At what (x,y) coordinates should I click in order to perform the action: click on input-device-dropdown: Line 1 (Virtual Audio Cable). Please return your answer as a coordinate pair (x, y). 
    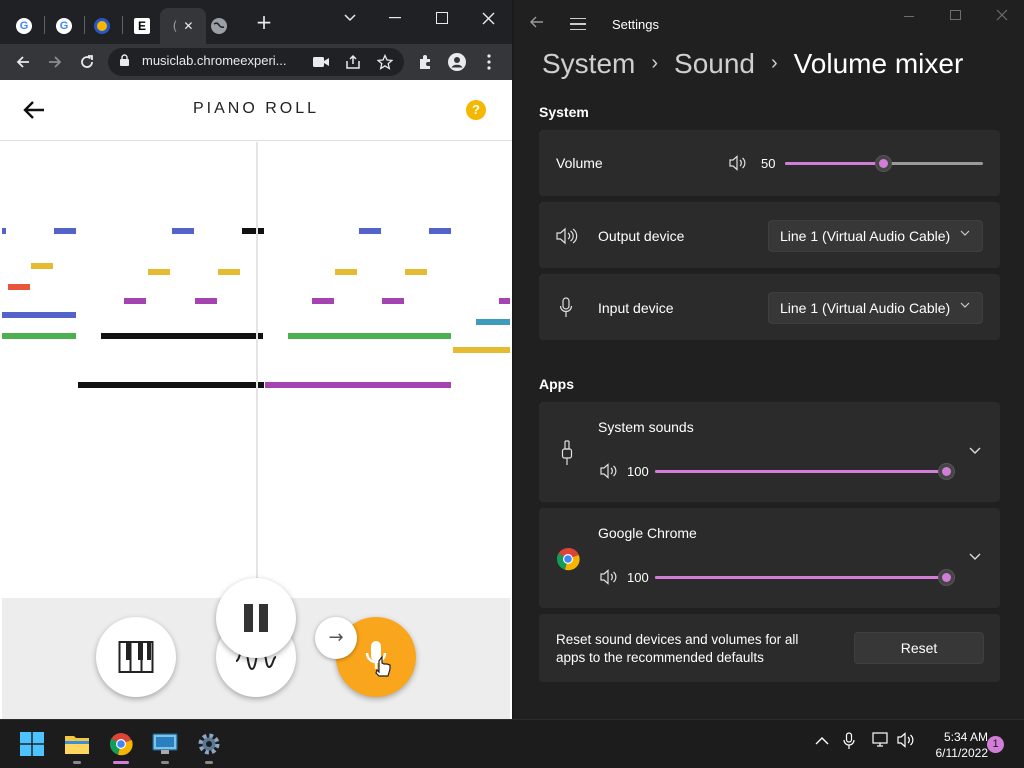
    Looking at the image, I should click on (875, 308).